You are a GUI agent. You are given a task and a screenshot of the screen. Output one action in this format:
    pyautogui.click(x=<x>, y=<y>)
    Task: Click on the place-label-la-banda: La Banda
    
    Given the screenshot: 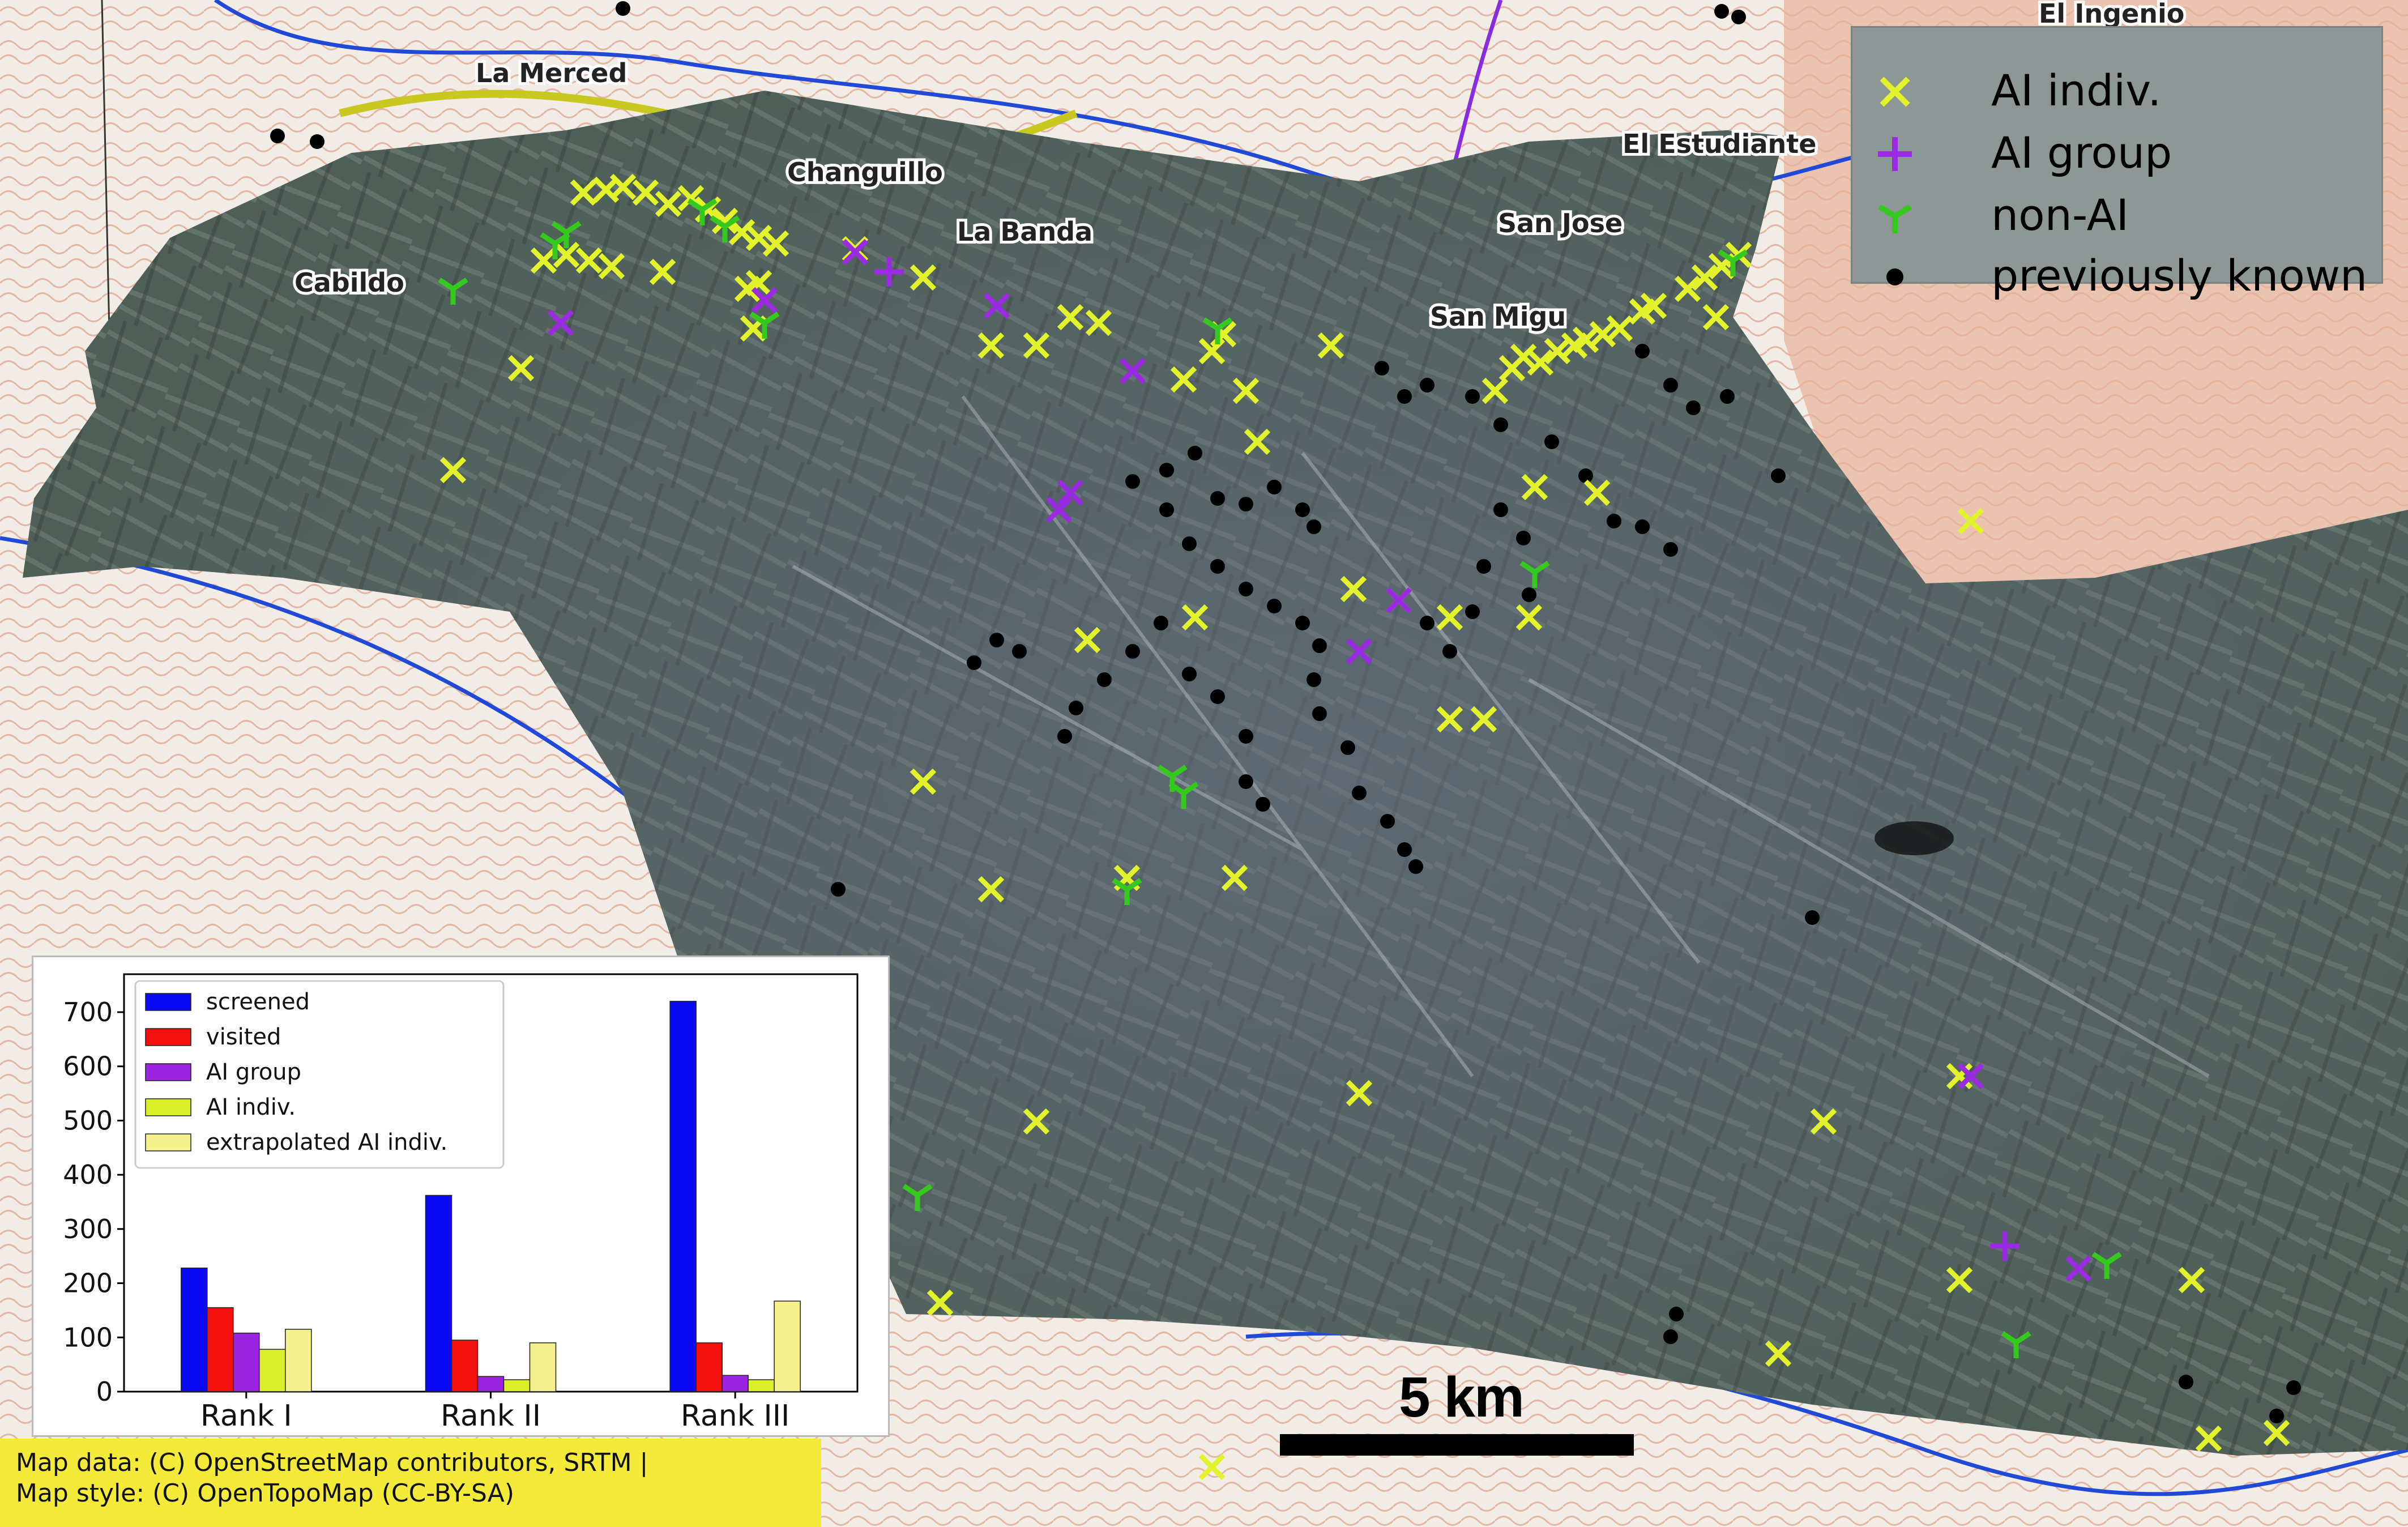 What is the action you would take?
    pyautogui.click(x=1024, y=231)
    